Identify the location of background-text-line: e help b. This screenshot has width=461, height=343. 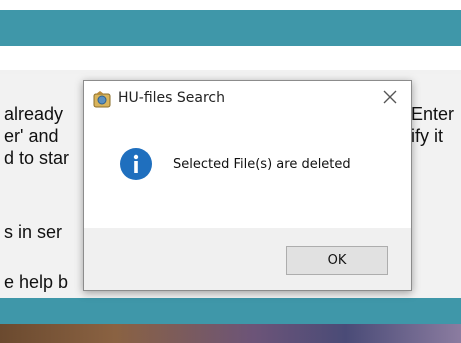
(36, 282).